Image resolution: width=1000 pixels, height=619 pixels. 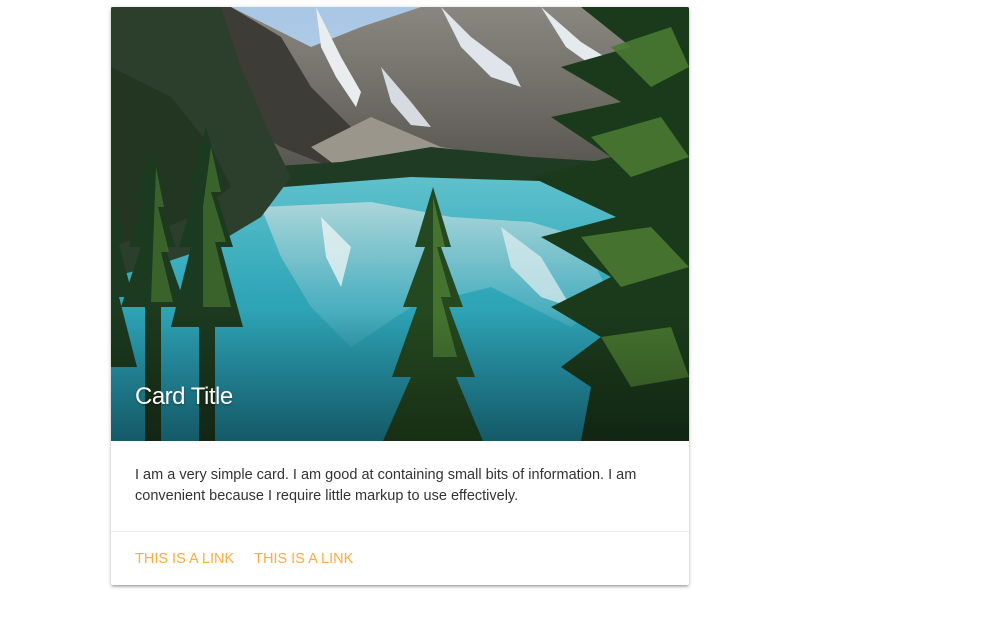 What do you see at coordinates (303, 559) in the screenshot?
I see `card-link-2: This is a link` at bounding box center [303, 559].